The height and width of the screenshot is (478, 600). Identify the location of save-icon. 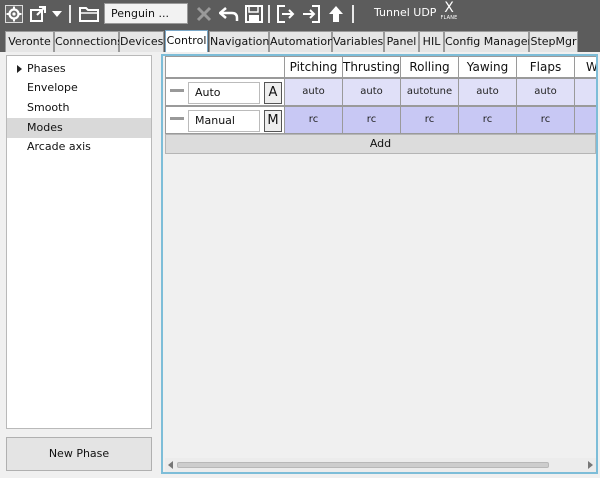
(254, 14).